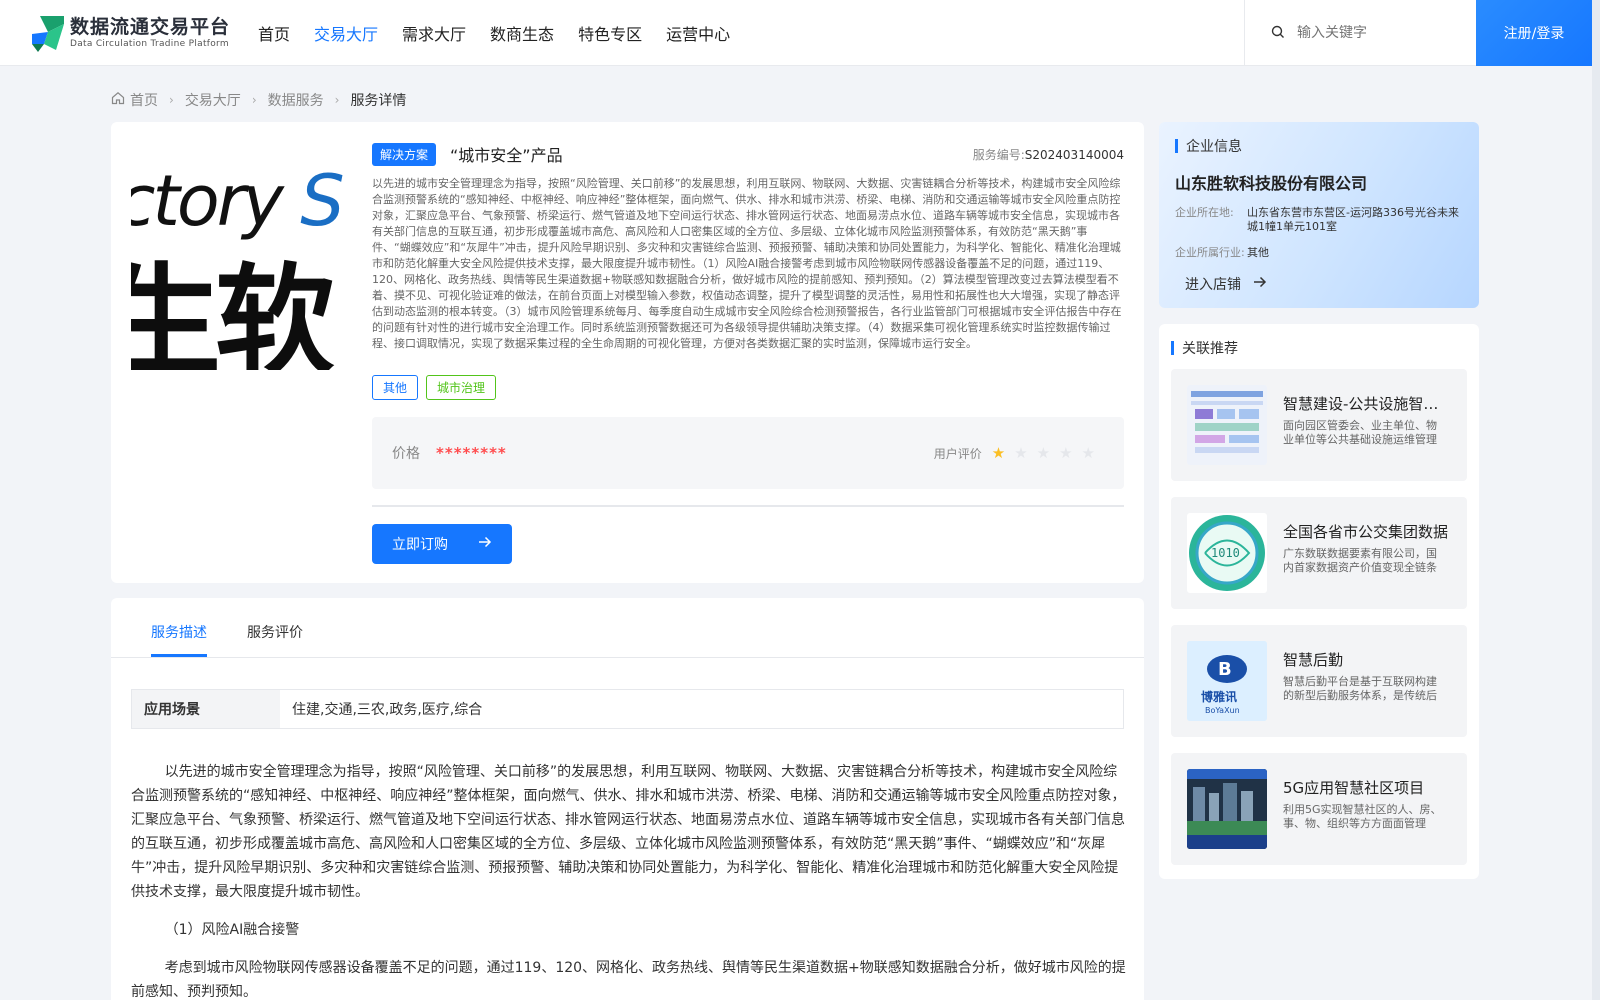 The height and width of the screenshot is (1000, 1600). I want to click on application-scene-row: 应用场景 住建,交通,三农,政务,医疗,综合, so click(627, 709).